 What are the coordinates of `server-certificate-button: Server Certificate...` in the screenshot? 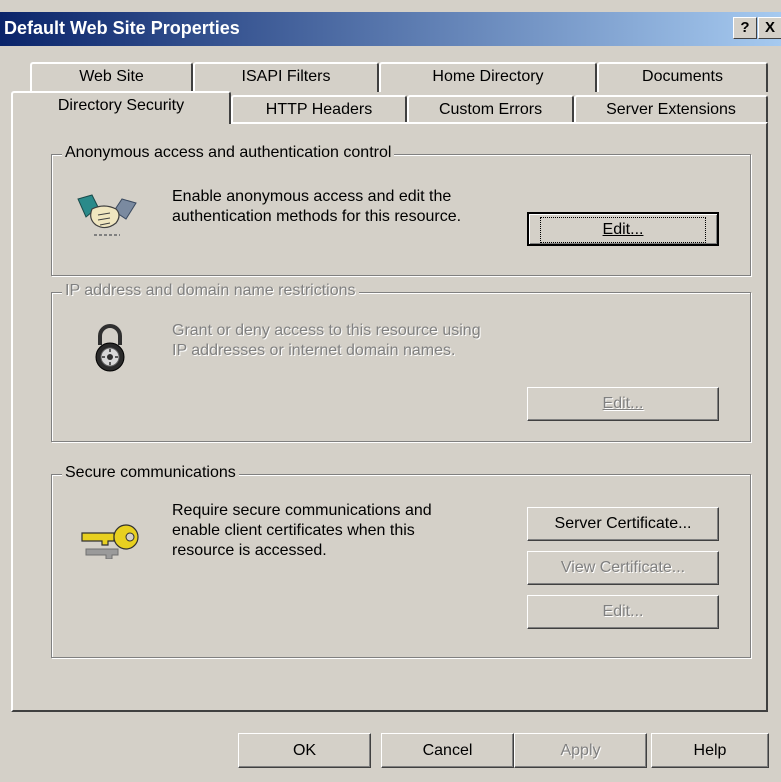 It's located at (623, 524).